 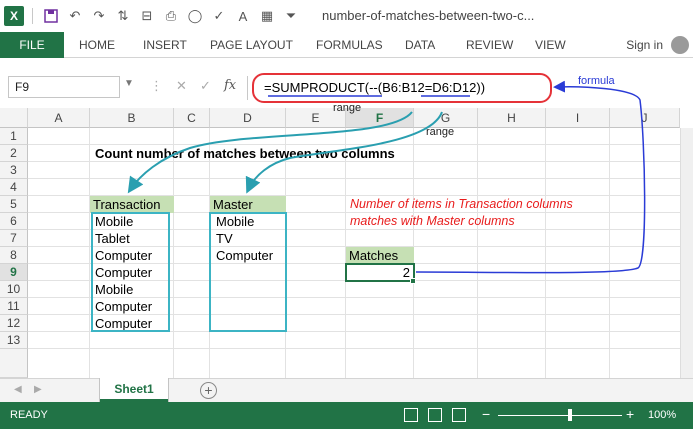 I want to click on undo-icon: ↶, so click(x=75, y=16).